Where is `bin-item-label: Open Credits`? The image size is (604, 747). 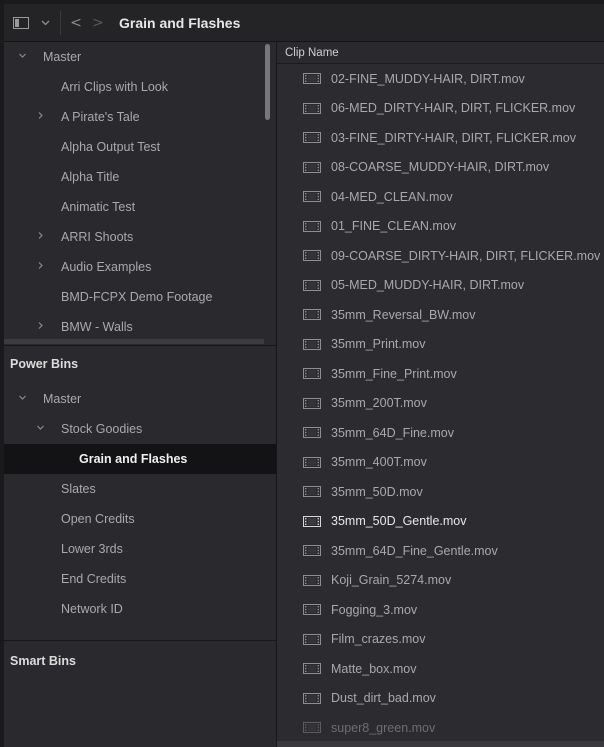 bin-item-label: Open Credits is located at coordinates (98, 519).